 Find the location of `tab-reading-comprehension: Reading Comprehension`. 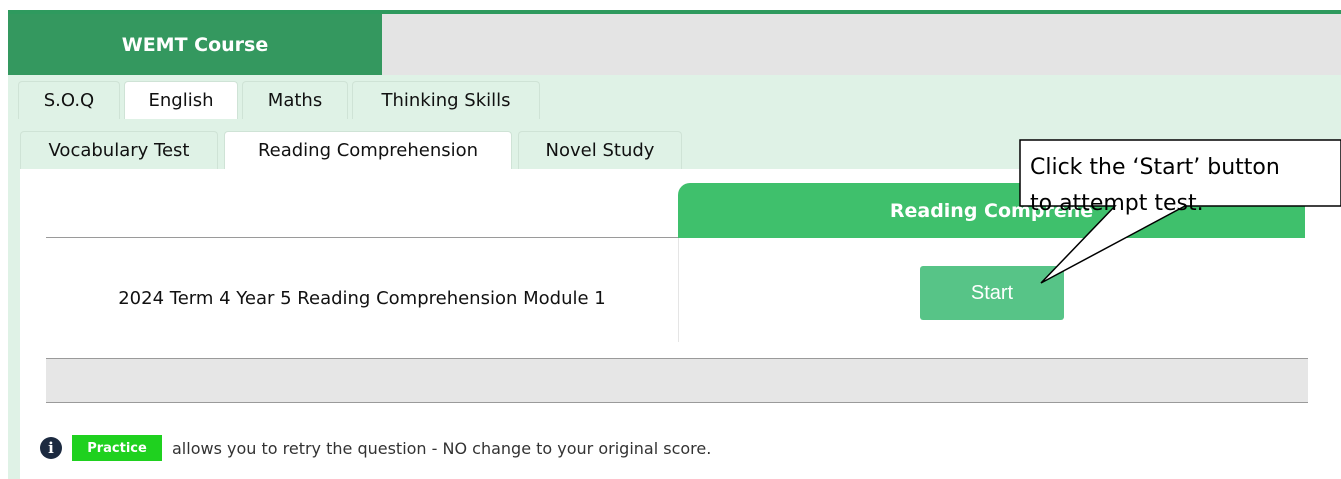

tab-reading-comprehension: Reading Comprehension is located at coordinates (368, 150).